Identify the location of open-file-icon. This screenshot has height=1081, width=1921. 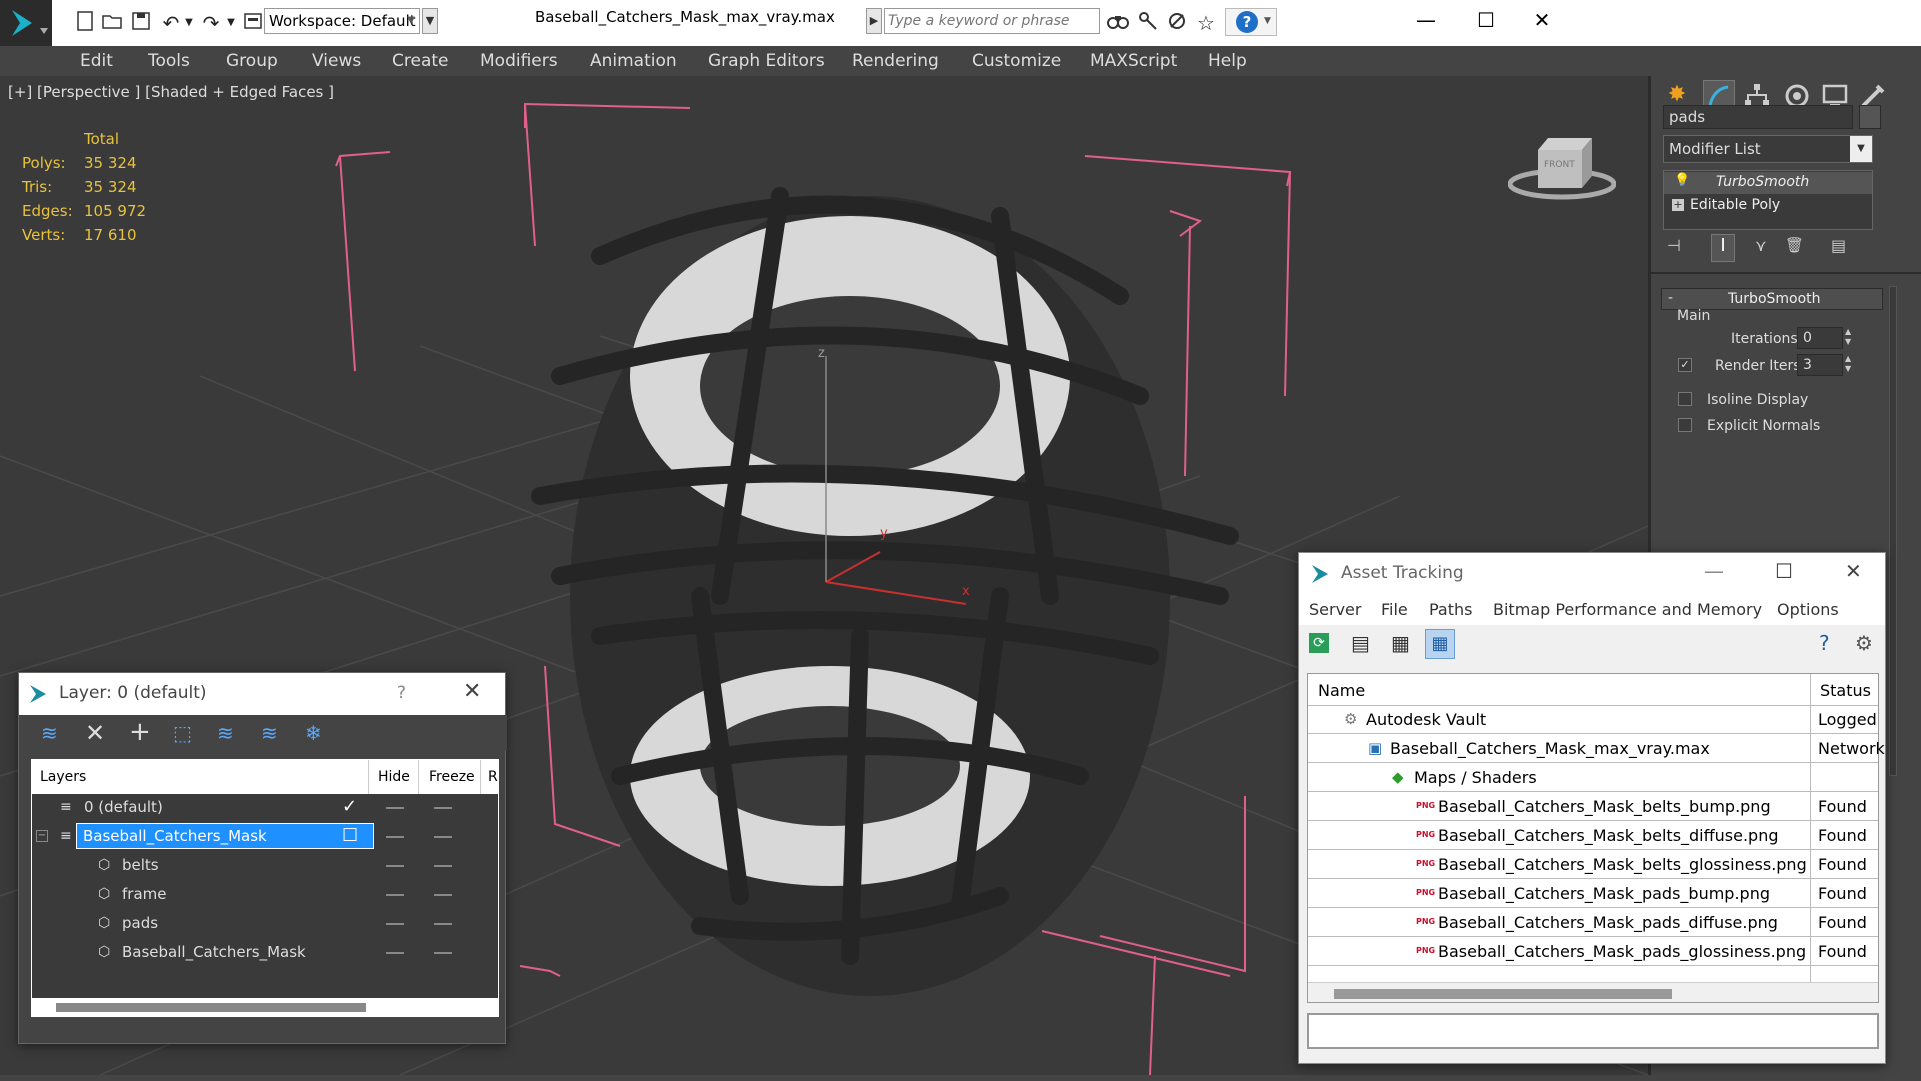
(113, 23).